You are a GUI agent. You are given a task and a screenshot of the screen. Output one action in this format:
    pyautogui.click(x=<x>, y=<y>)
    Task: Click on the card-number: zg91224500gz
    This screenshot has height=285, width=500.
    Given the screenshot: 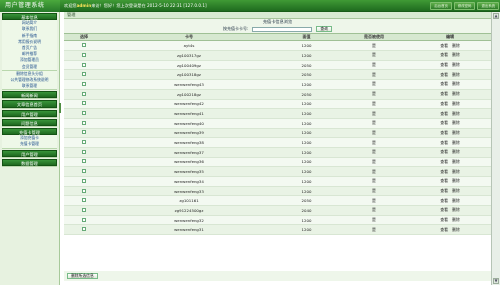 What is the action you would take?
    pyautogui.click(x=189, y=210)
    